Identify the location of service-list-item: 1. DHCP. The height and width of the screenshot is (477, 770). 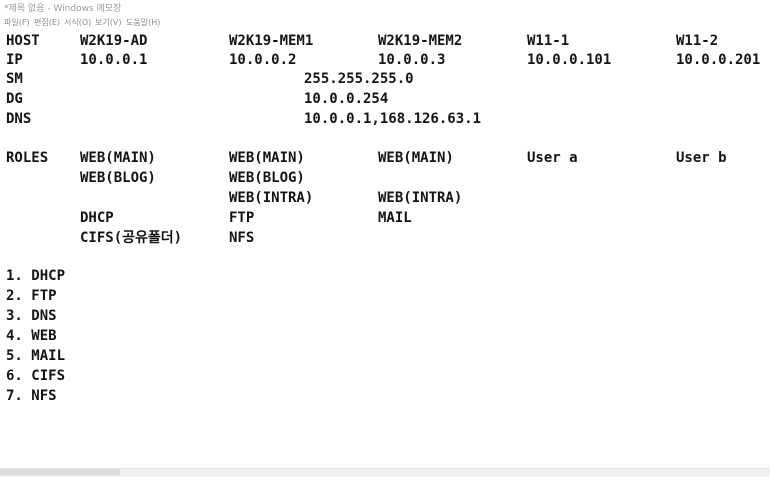
(36, 276).